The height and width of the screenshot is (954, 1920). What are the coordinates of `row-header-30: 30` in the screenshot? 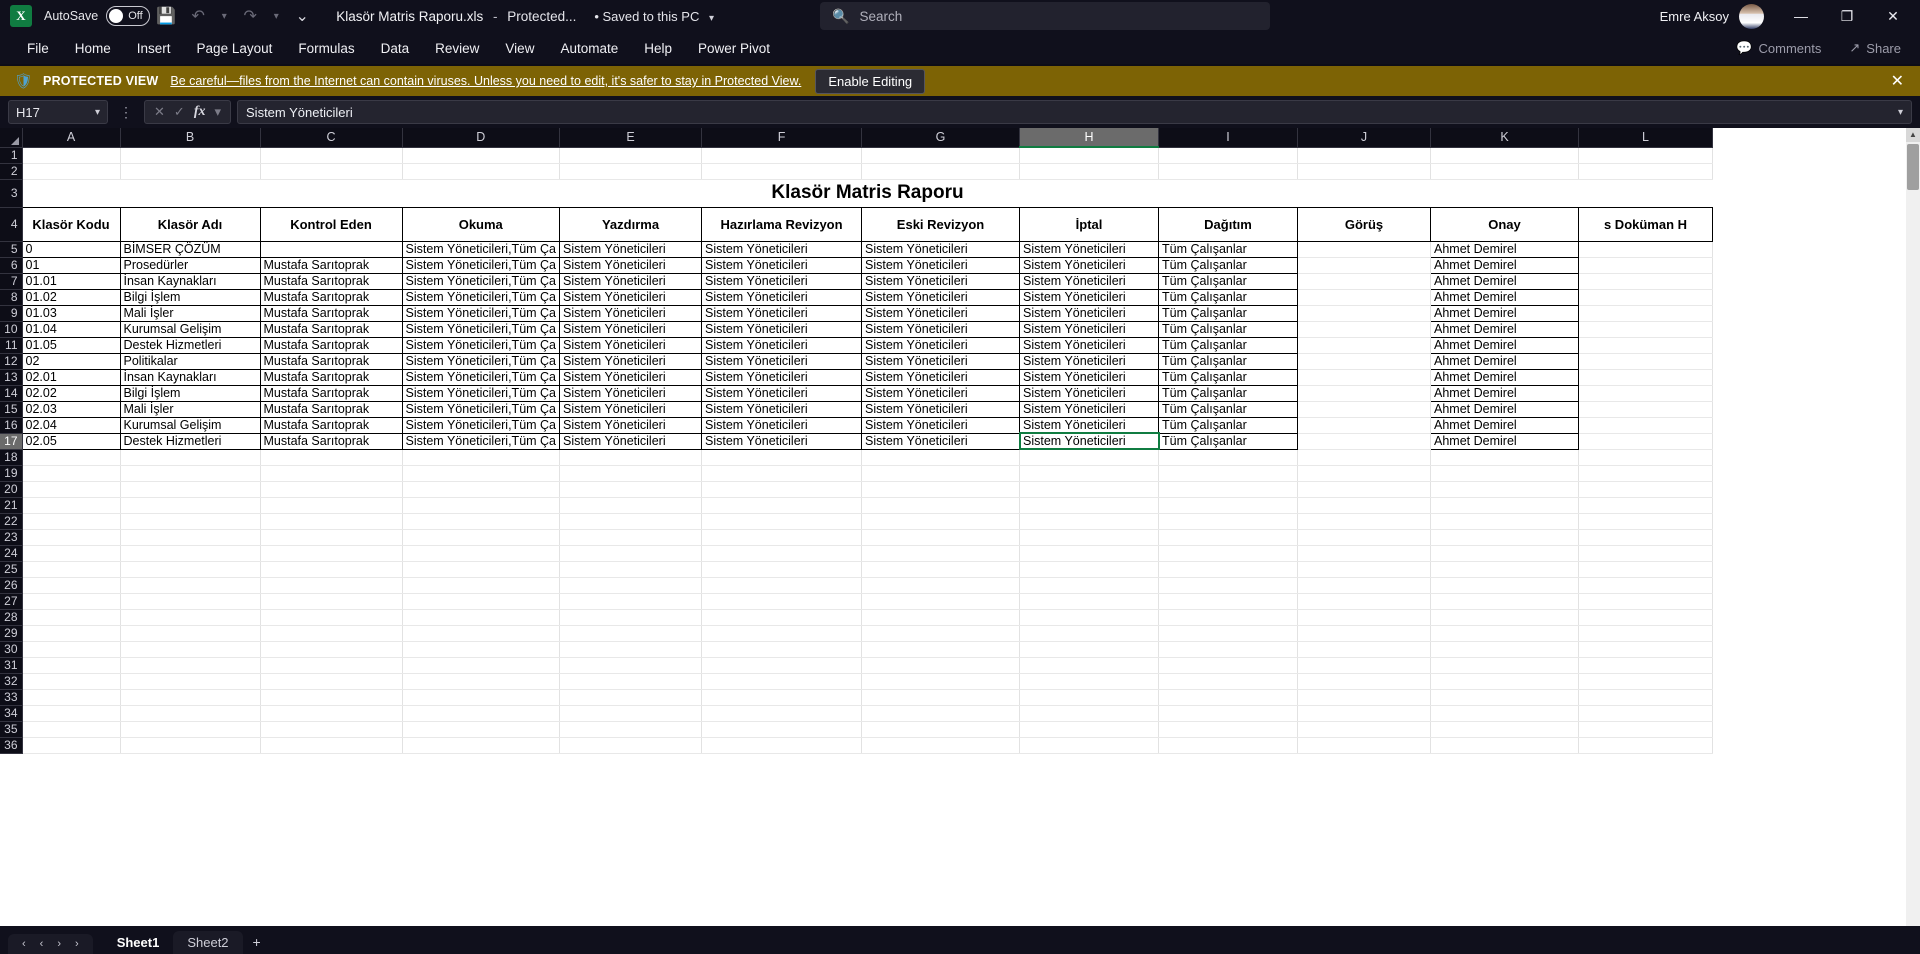 It's located at (11, 649).